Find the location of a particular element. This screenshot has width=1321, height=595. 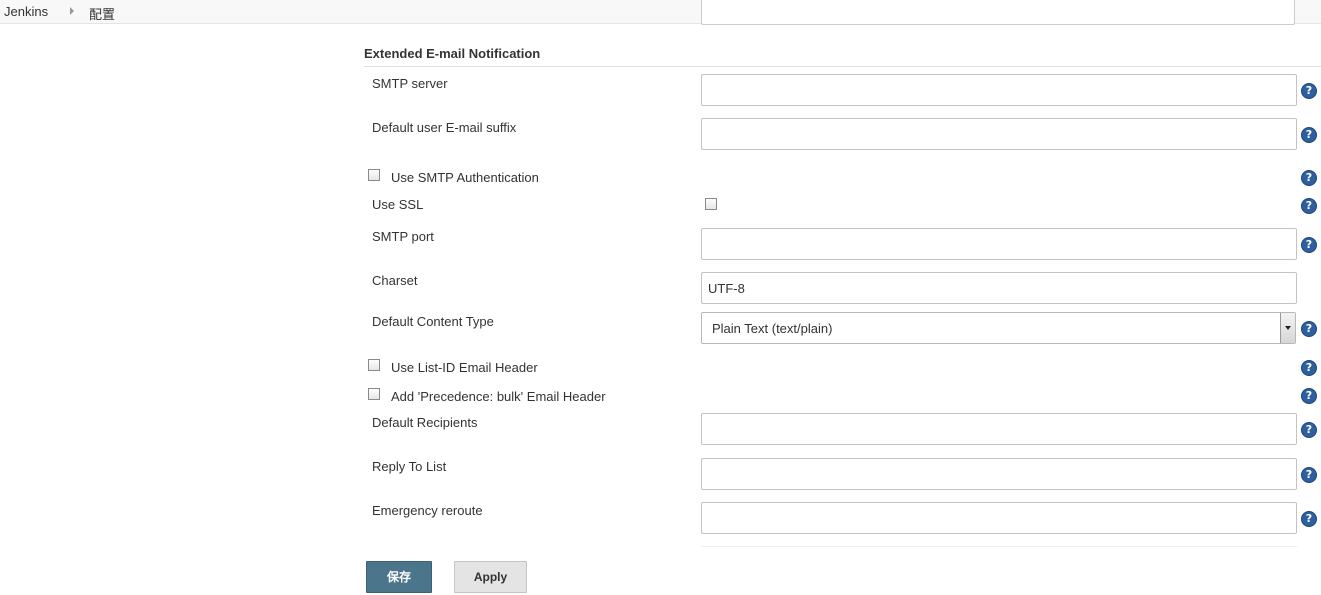

emergency-reroute-help-icon: ? is located at coordinates (1309, 519).